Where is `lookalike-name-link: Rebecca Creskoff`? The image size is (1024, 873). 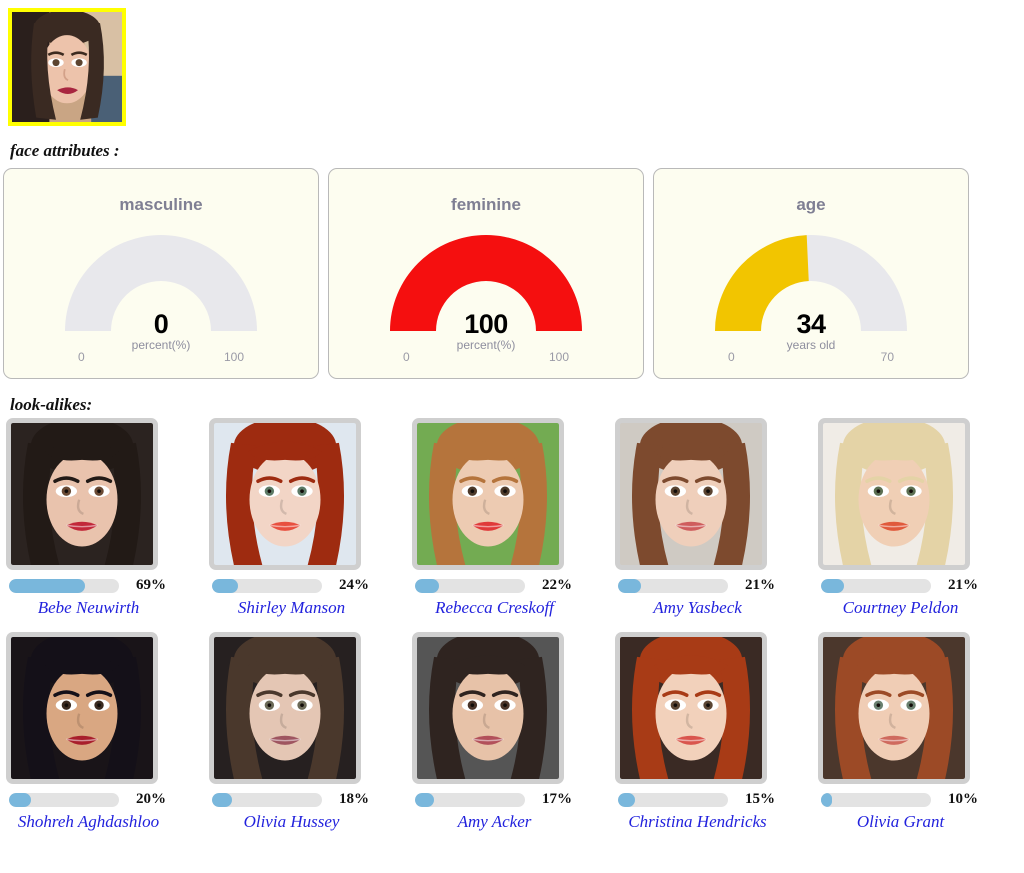 lookalike-name-link: Rebecca Creskoff is located at coordinates (494, 608).